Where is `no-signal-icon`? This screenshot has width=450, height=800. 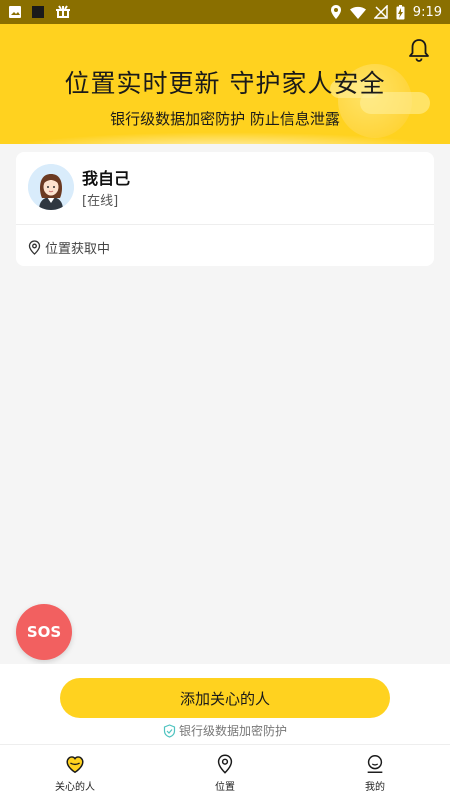
no-signal-icon is located at coordinates (380, 12).